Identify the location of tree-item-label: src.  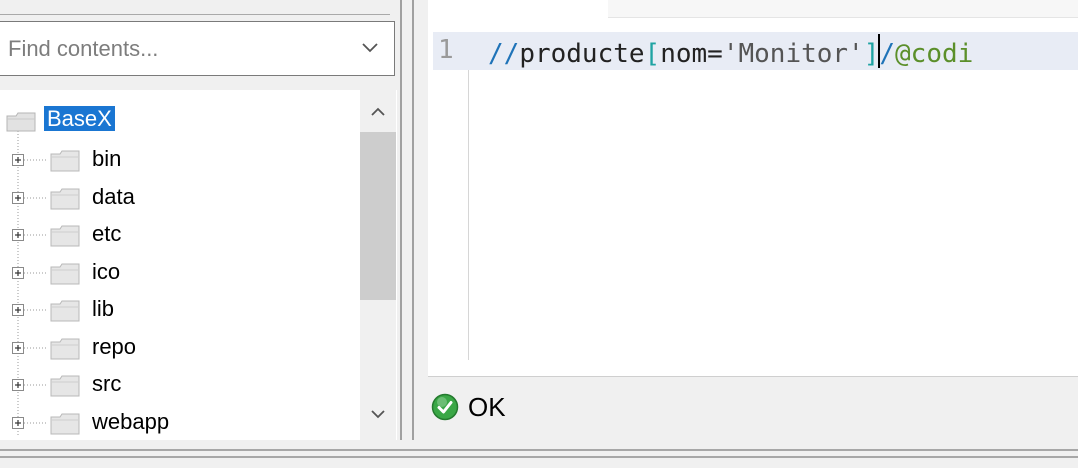
(107, 383).